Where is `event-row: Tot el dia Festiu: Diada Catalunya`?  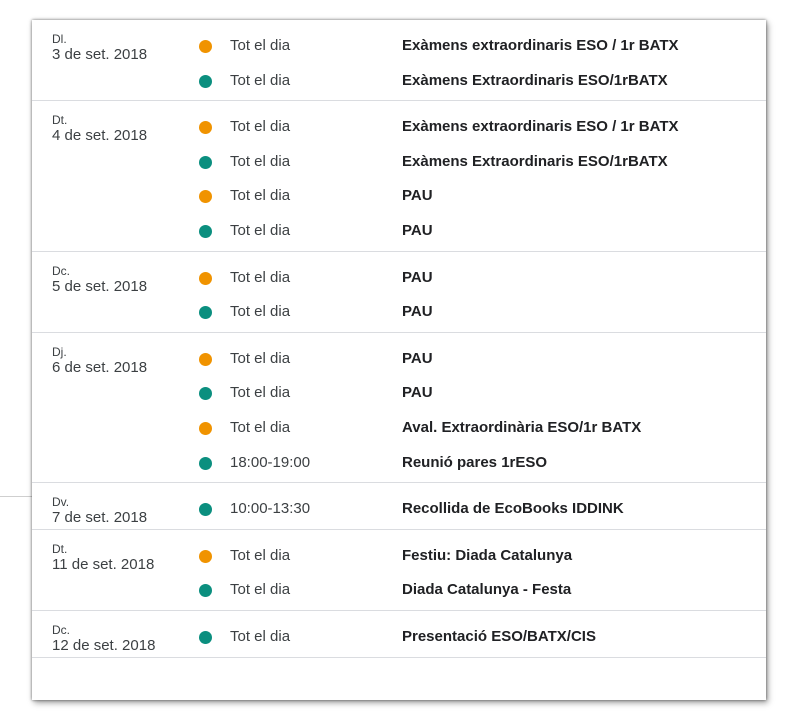 event-row: Tot el dia Festiu: Diada Catalunya is located at coordinates (399, 555).